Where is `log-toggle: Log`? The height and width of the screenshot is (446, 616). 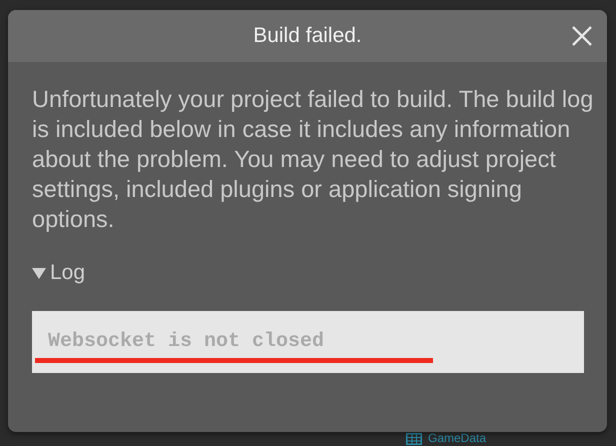
log-toggle: Log is located at coordinates (59, 273).